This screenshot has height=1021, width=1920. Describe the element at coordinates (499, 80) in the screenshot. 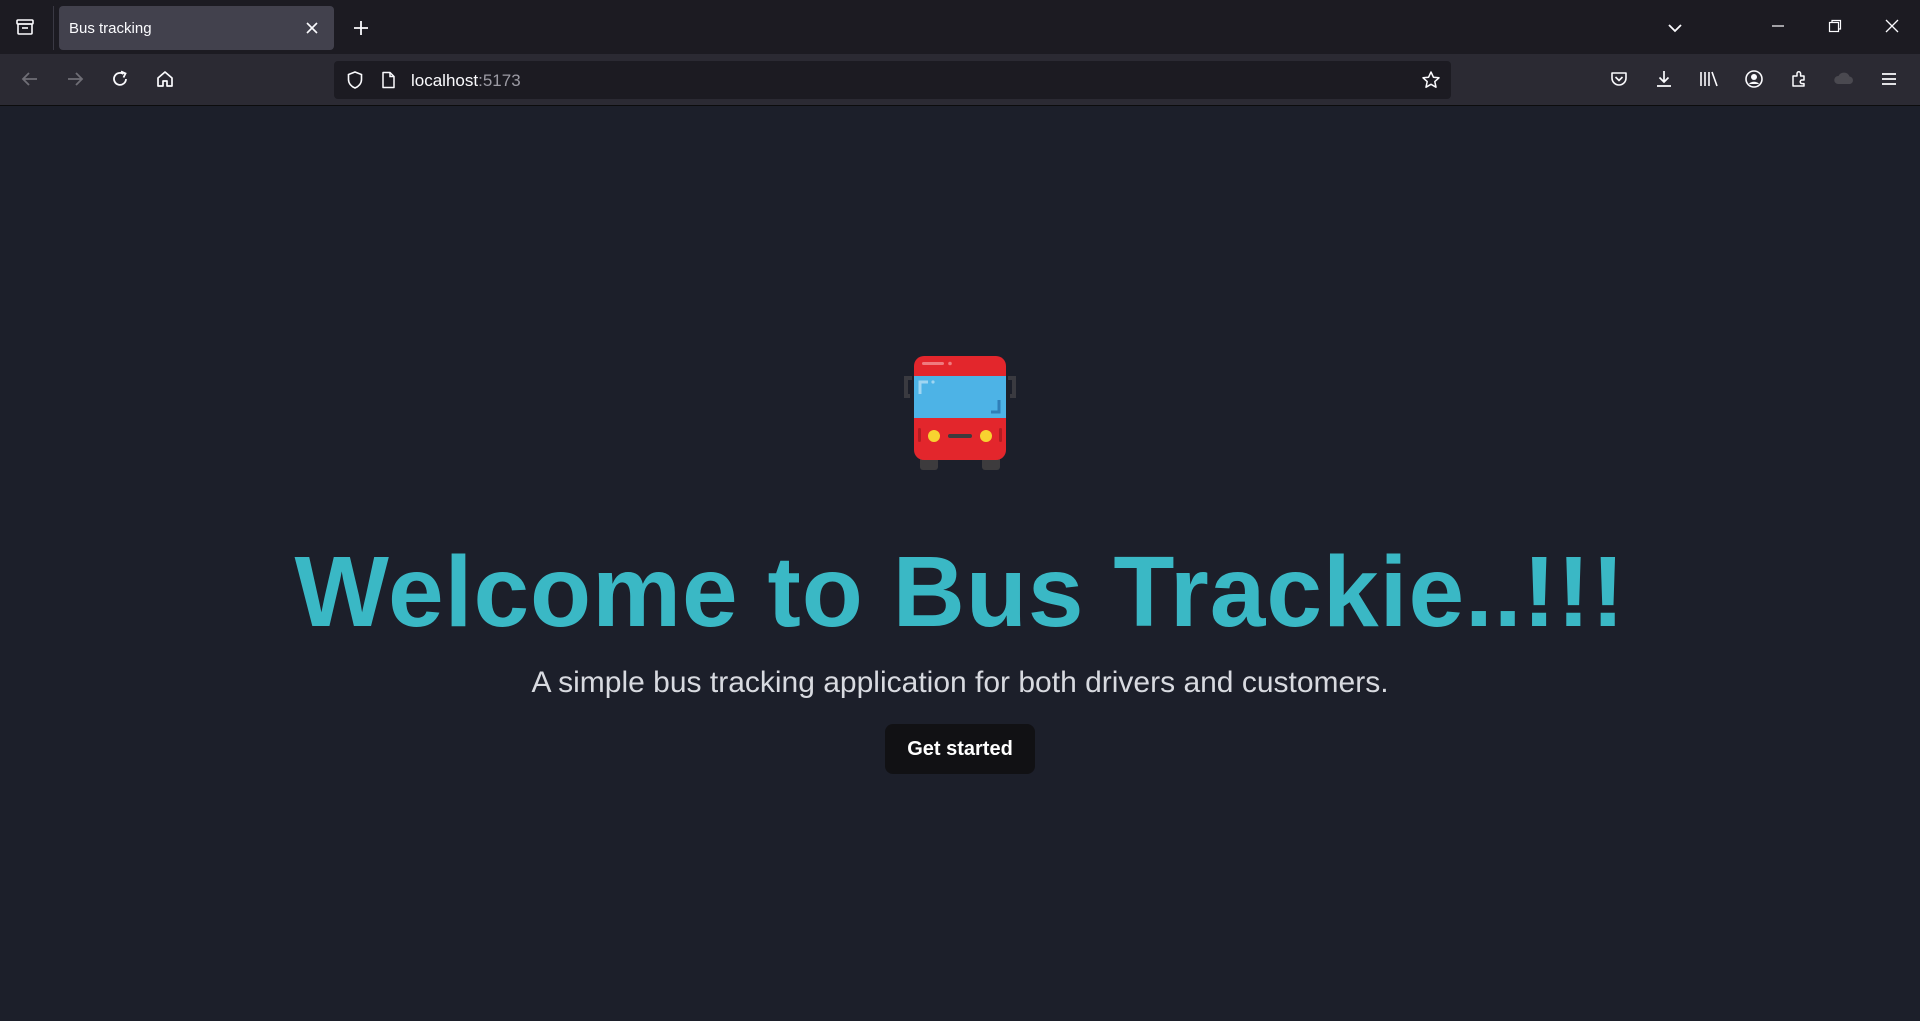

I see `url-port: :5173` at that location.